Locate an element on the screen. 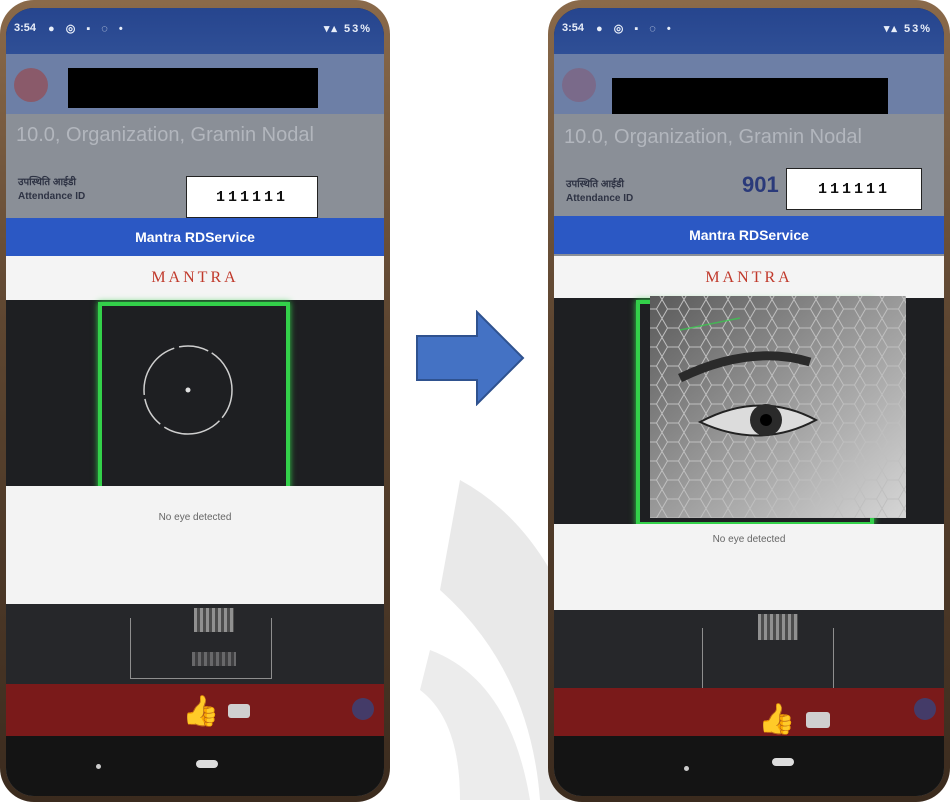 The height and width of the screenshot is (802, 950). brand-logo: MANTRA is located at coordinates (195, 278).